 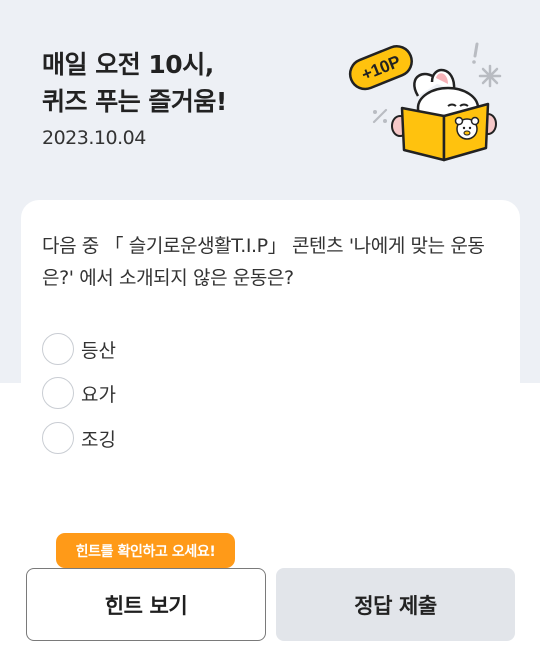 What do you see at coordinates (79, 393) in the screenshot?
I see `answer-option-2: 요가` at bounding box center [79, 393].